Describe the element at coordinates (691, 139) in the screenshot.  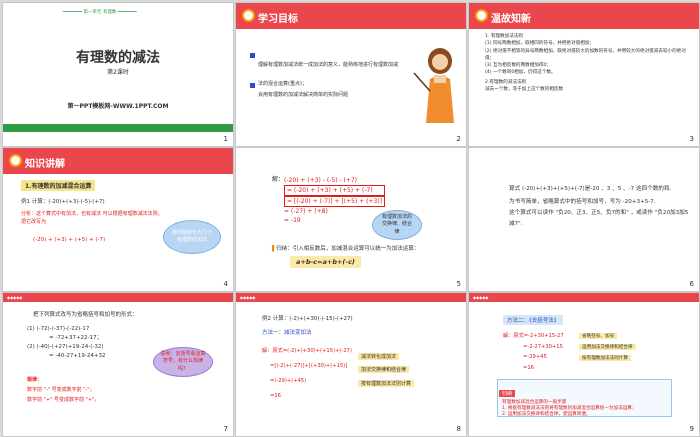
I see `slide-number: 3` at that location.